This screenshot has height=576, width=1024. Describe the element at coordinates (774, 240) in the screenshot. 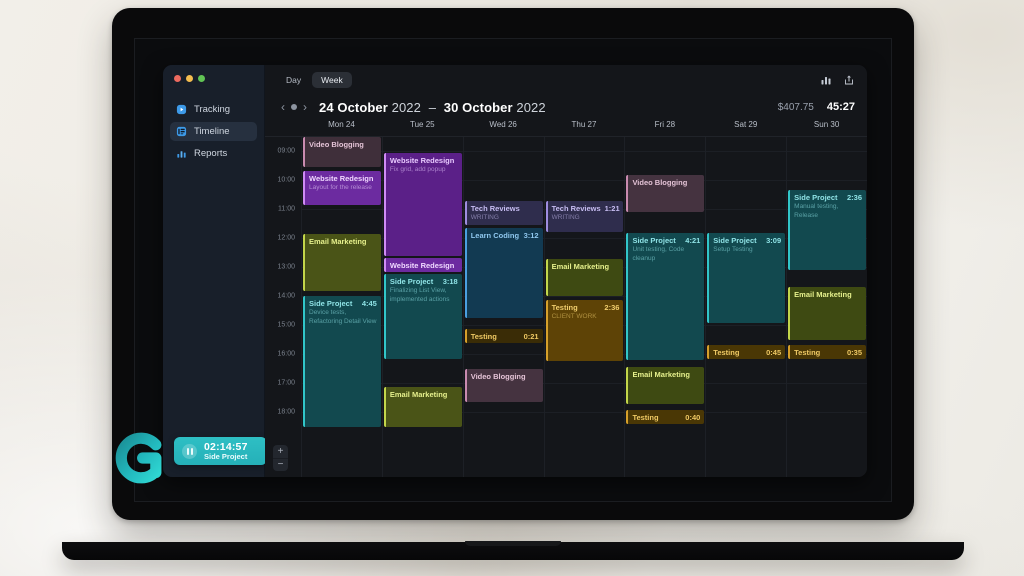

I see `event-duration: 3:09` at that location.